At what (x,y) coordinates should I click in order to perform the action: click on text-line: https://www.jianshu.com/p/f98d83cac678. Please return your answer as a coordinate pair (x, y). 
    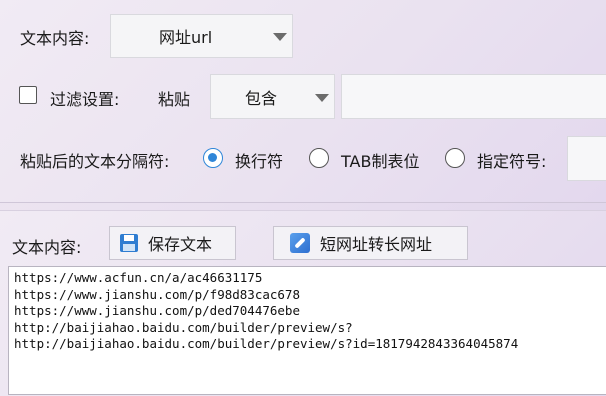
    Looking at the image, I should click on (157, 294).